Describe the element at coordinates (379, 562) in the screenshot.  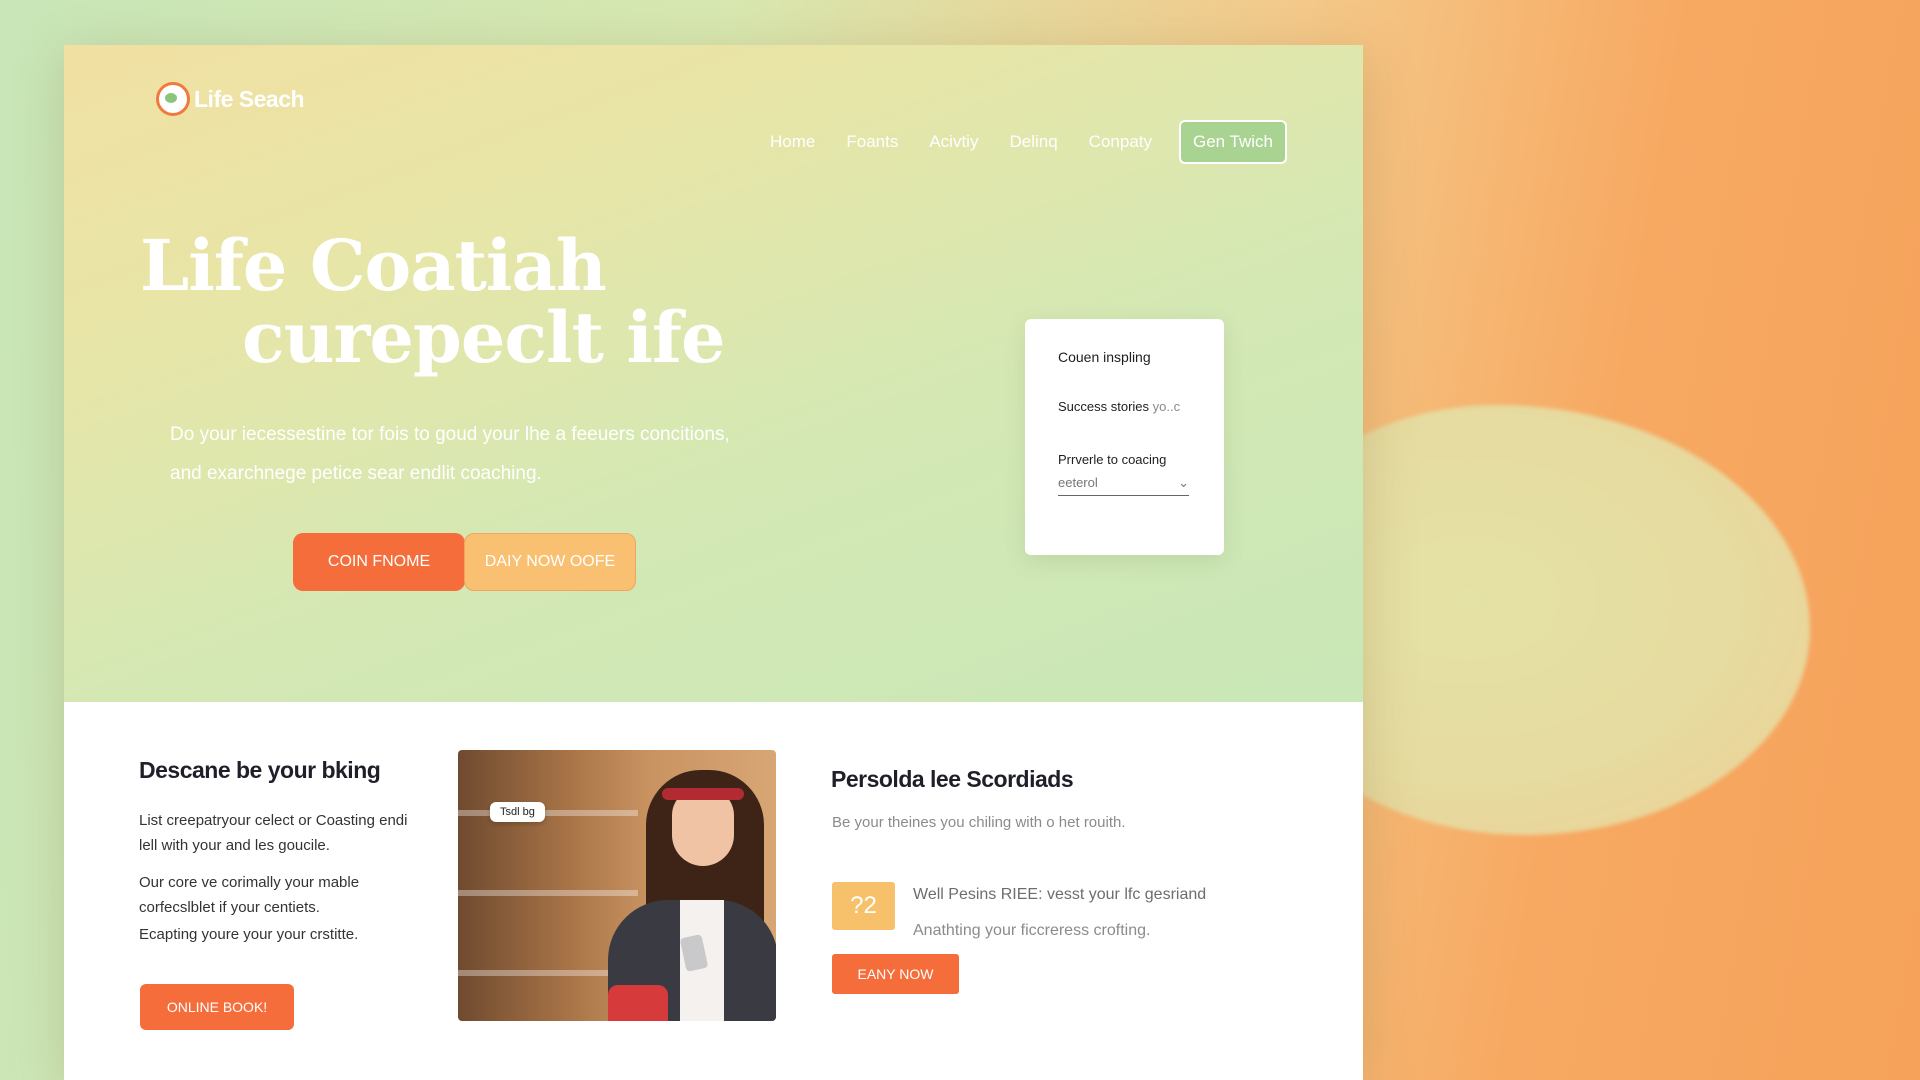
I see `hero-primary-button: COIN FNOME` at that location.